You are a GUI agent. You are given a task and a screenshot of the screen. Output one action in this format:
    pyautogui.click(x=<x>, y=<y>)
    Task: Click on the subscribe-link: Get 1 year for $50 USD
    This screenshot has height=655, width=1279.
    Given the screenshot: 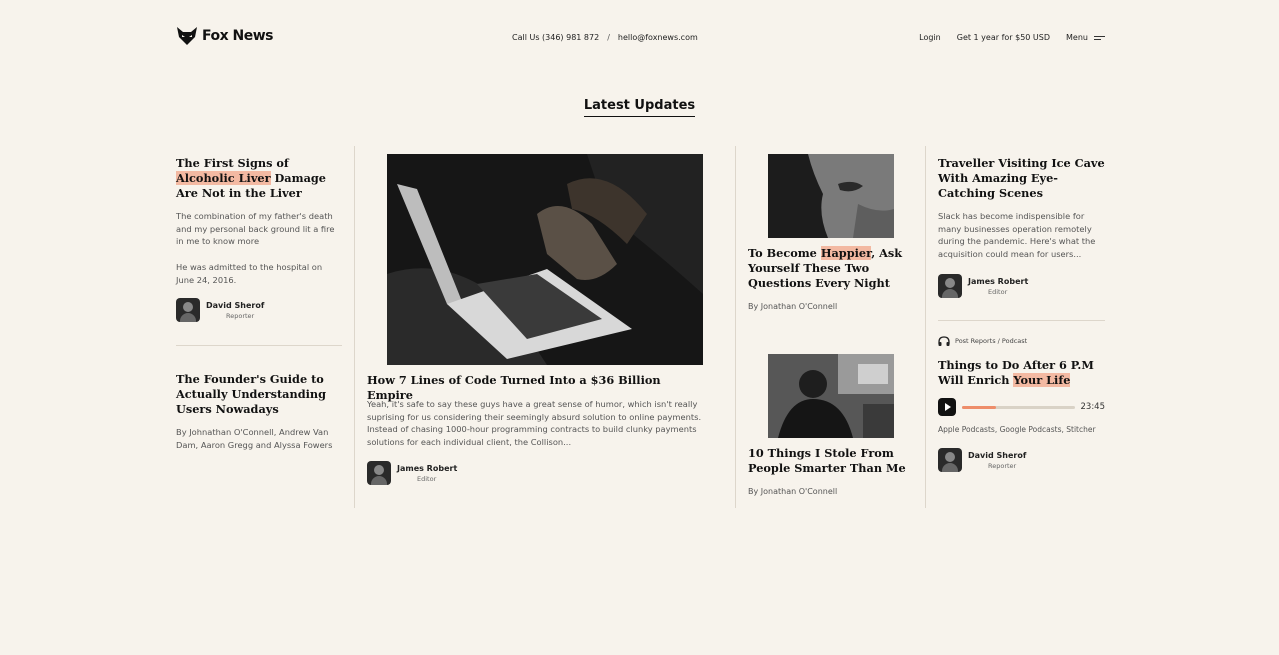 What is the action you would take?
    pyautogui.click(x=1003, y=37)
    